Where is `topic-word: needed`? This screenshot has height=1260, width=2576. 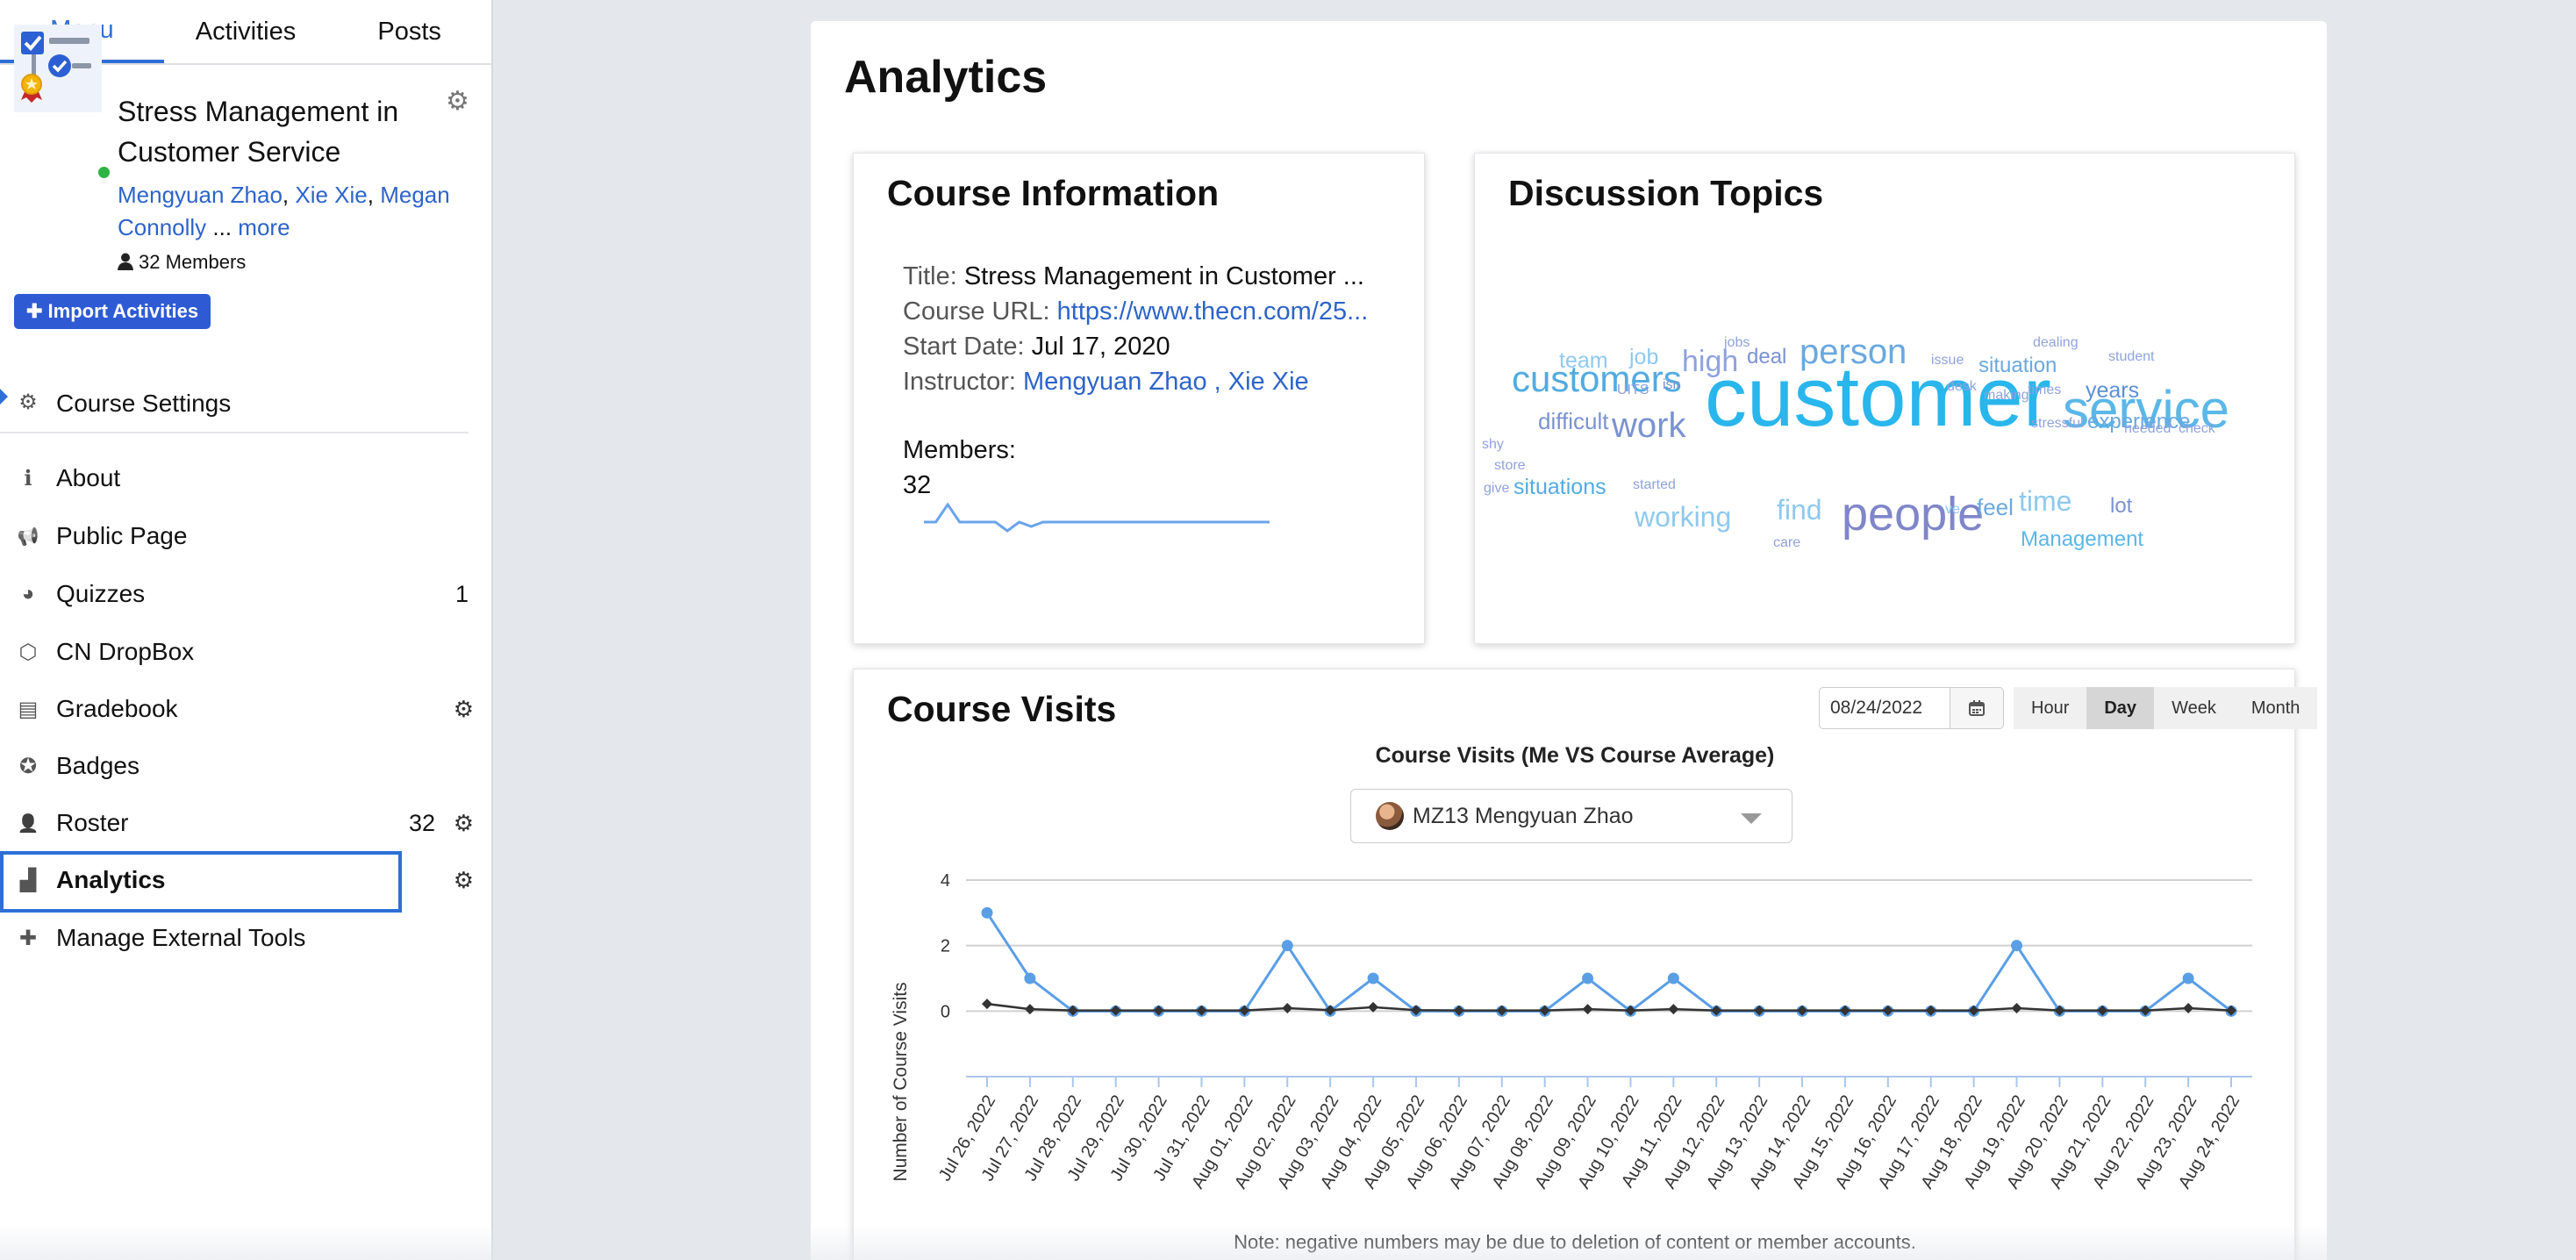 topic-word: needed is located at coordinates (2148, 428).